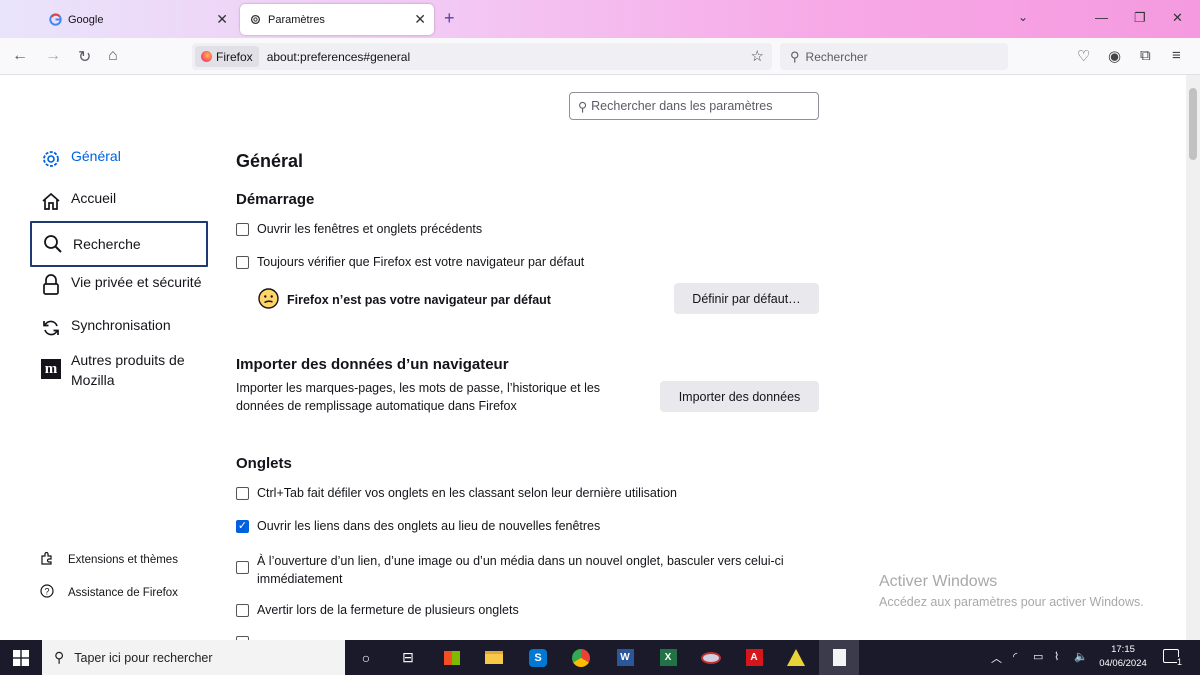  Describe the element at coordinates (264, 463) in the screenshot. I see `tabs-heading: Onglets` at that location.